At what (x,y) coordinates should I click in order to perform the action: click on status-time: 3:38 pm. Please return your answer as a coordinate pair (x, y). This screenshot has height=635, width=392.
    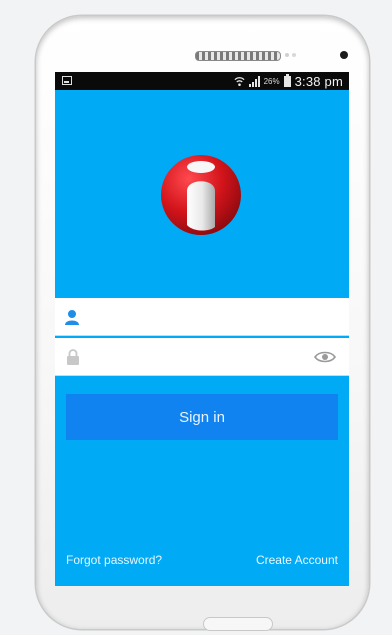
    Looking at the image, I should click on (318, 81).